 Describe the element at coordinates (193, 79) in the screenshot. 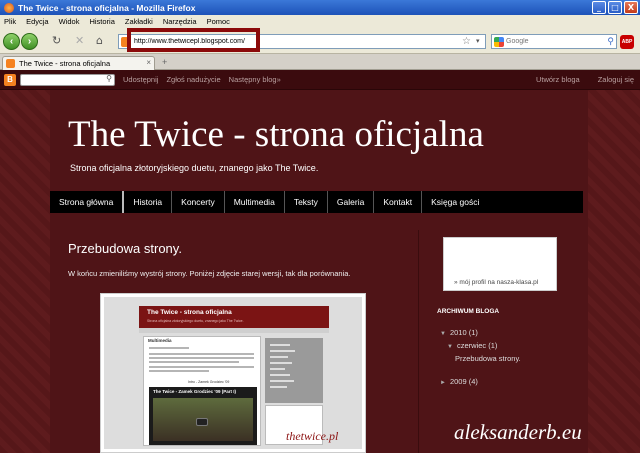

I see `report-abuse-link: Zgłoś nadużycie` at that location.